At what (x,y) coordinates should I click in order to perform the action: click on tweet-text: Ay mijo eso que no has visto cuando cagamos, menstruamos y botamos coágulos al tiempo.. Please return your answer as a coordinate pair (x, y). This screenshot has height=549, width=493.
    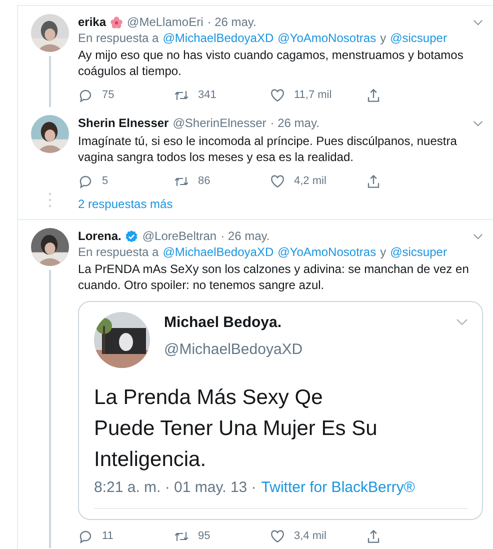
    Looking at the image, I should click on (271, 63).